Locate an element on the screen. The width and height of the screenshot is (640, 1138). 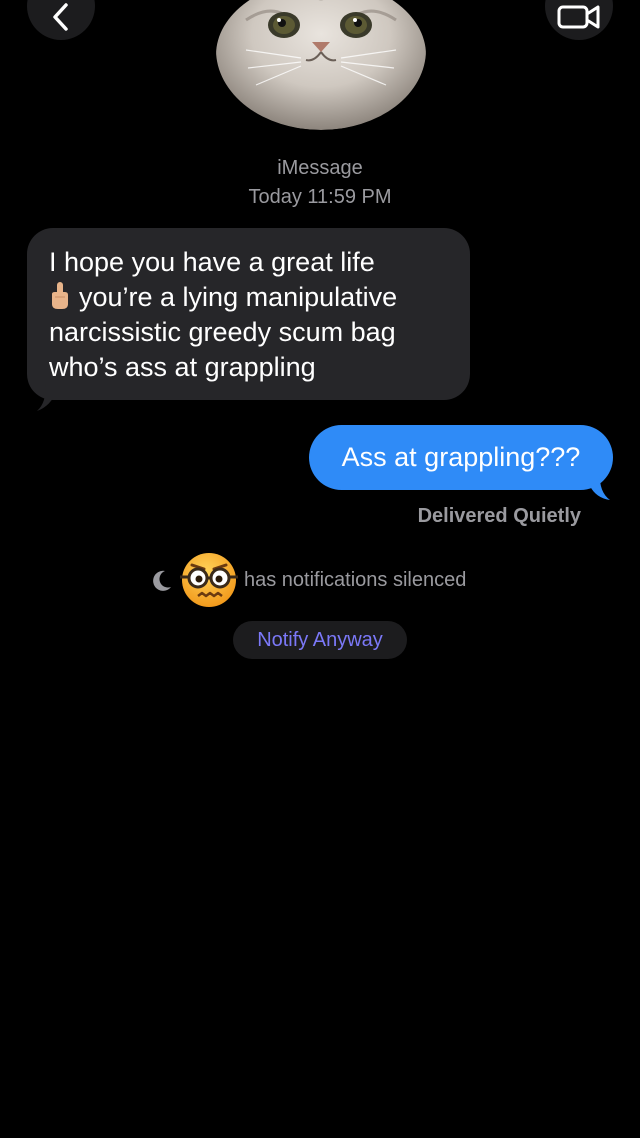
video-camera-icon is located at coordinates (578, 17).